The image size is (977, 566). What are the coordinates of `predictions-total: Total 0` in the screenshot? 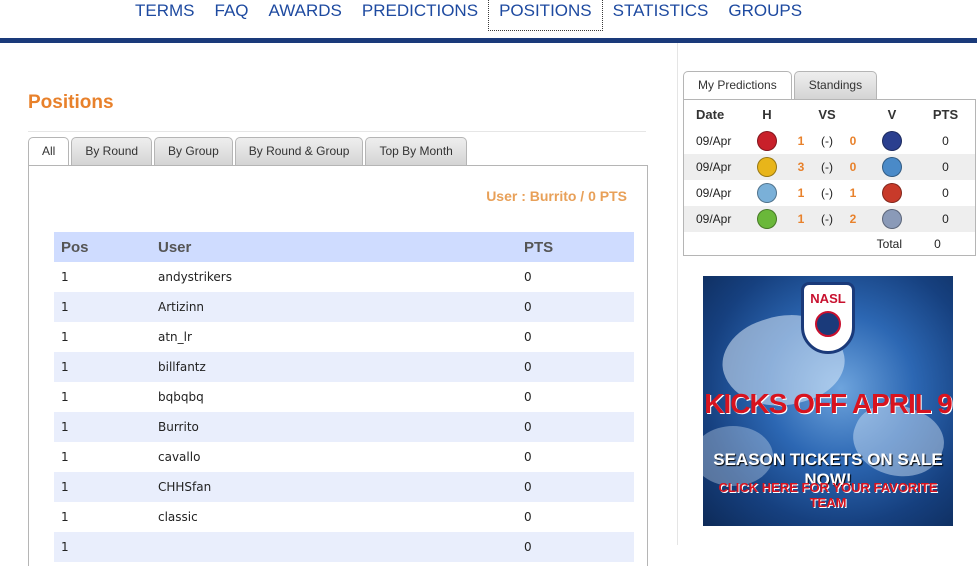 It's located at (829, 244).